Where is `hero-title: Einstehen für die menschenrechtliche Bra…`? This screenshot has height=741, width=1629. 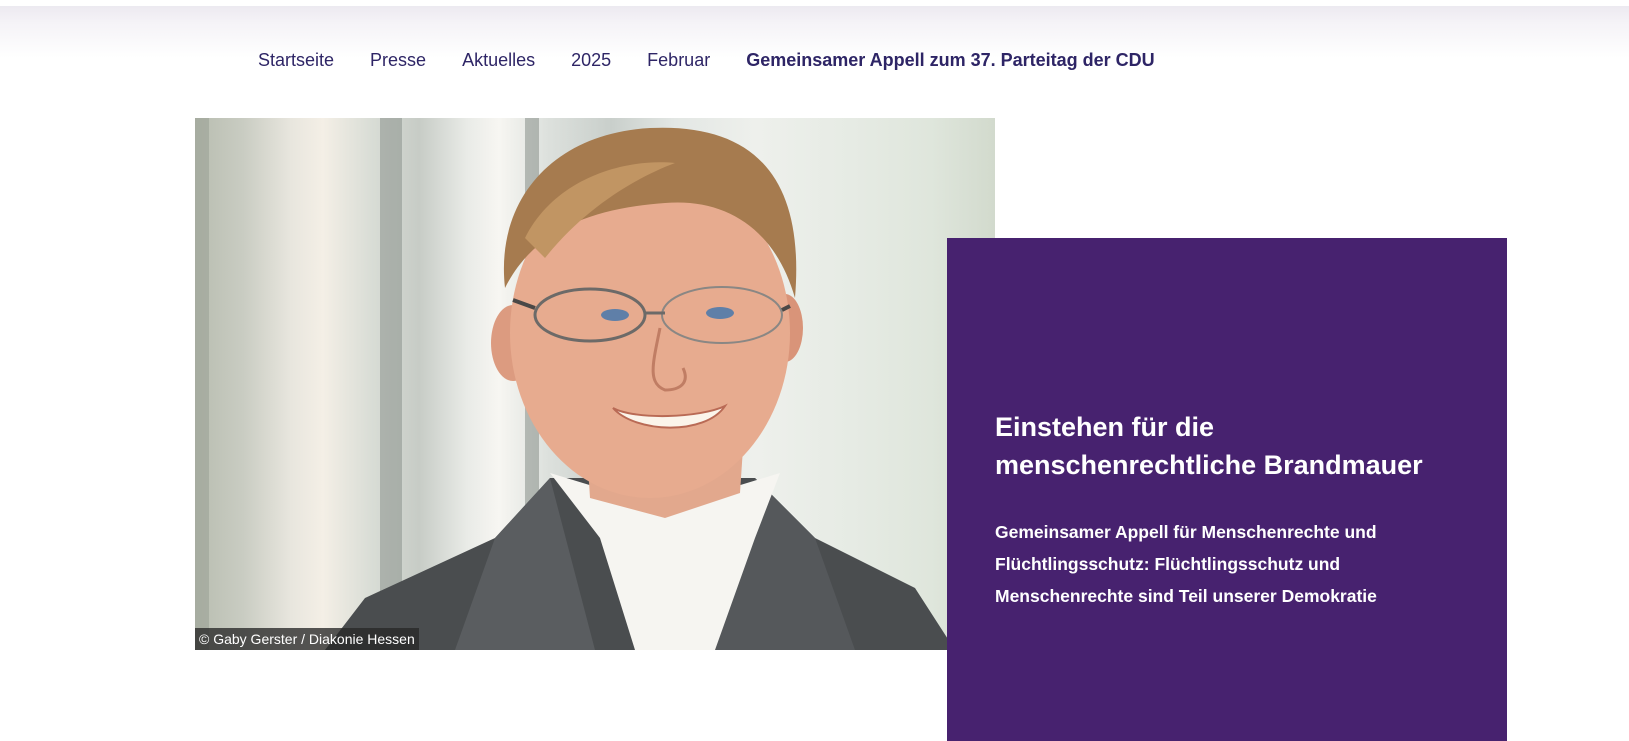
hero-title: Einstehen für die menschenrechtliche Bra… is located at coordinates (1209, 446).